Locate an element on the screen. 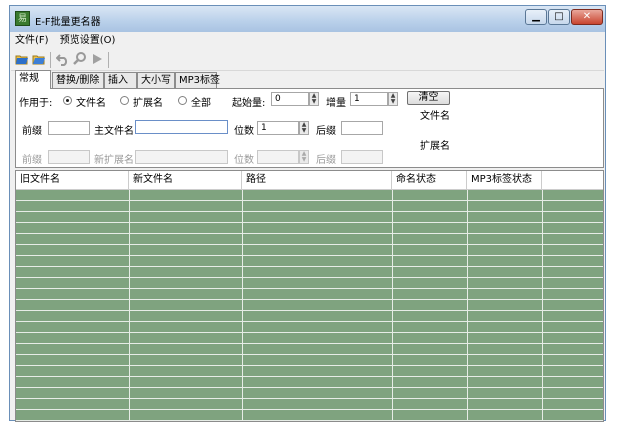 This screenshot has height=430, width=619. minimize-button: ▁ is located at coordinates (536, 17).